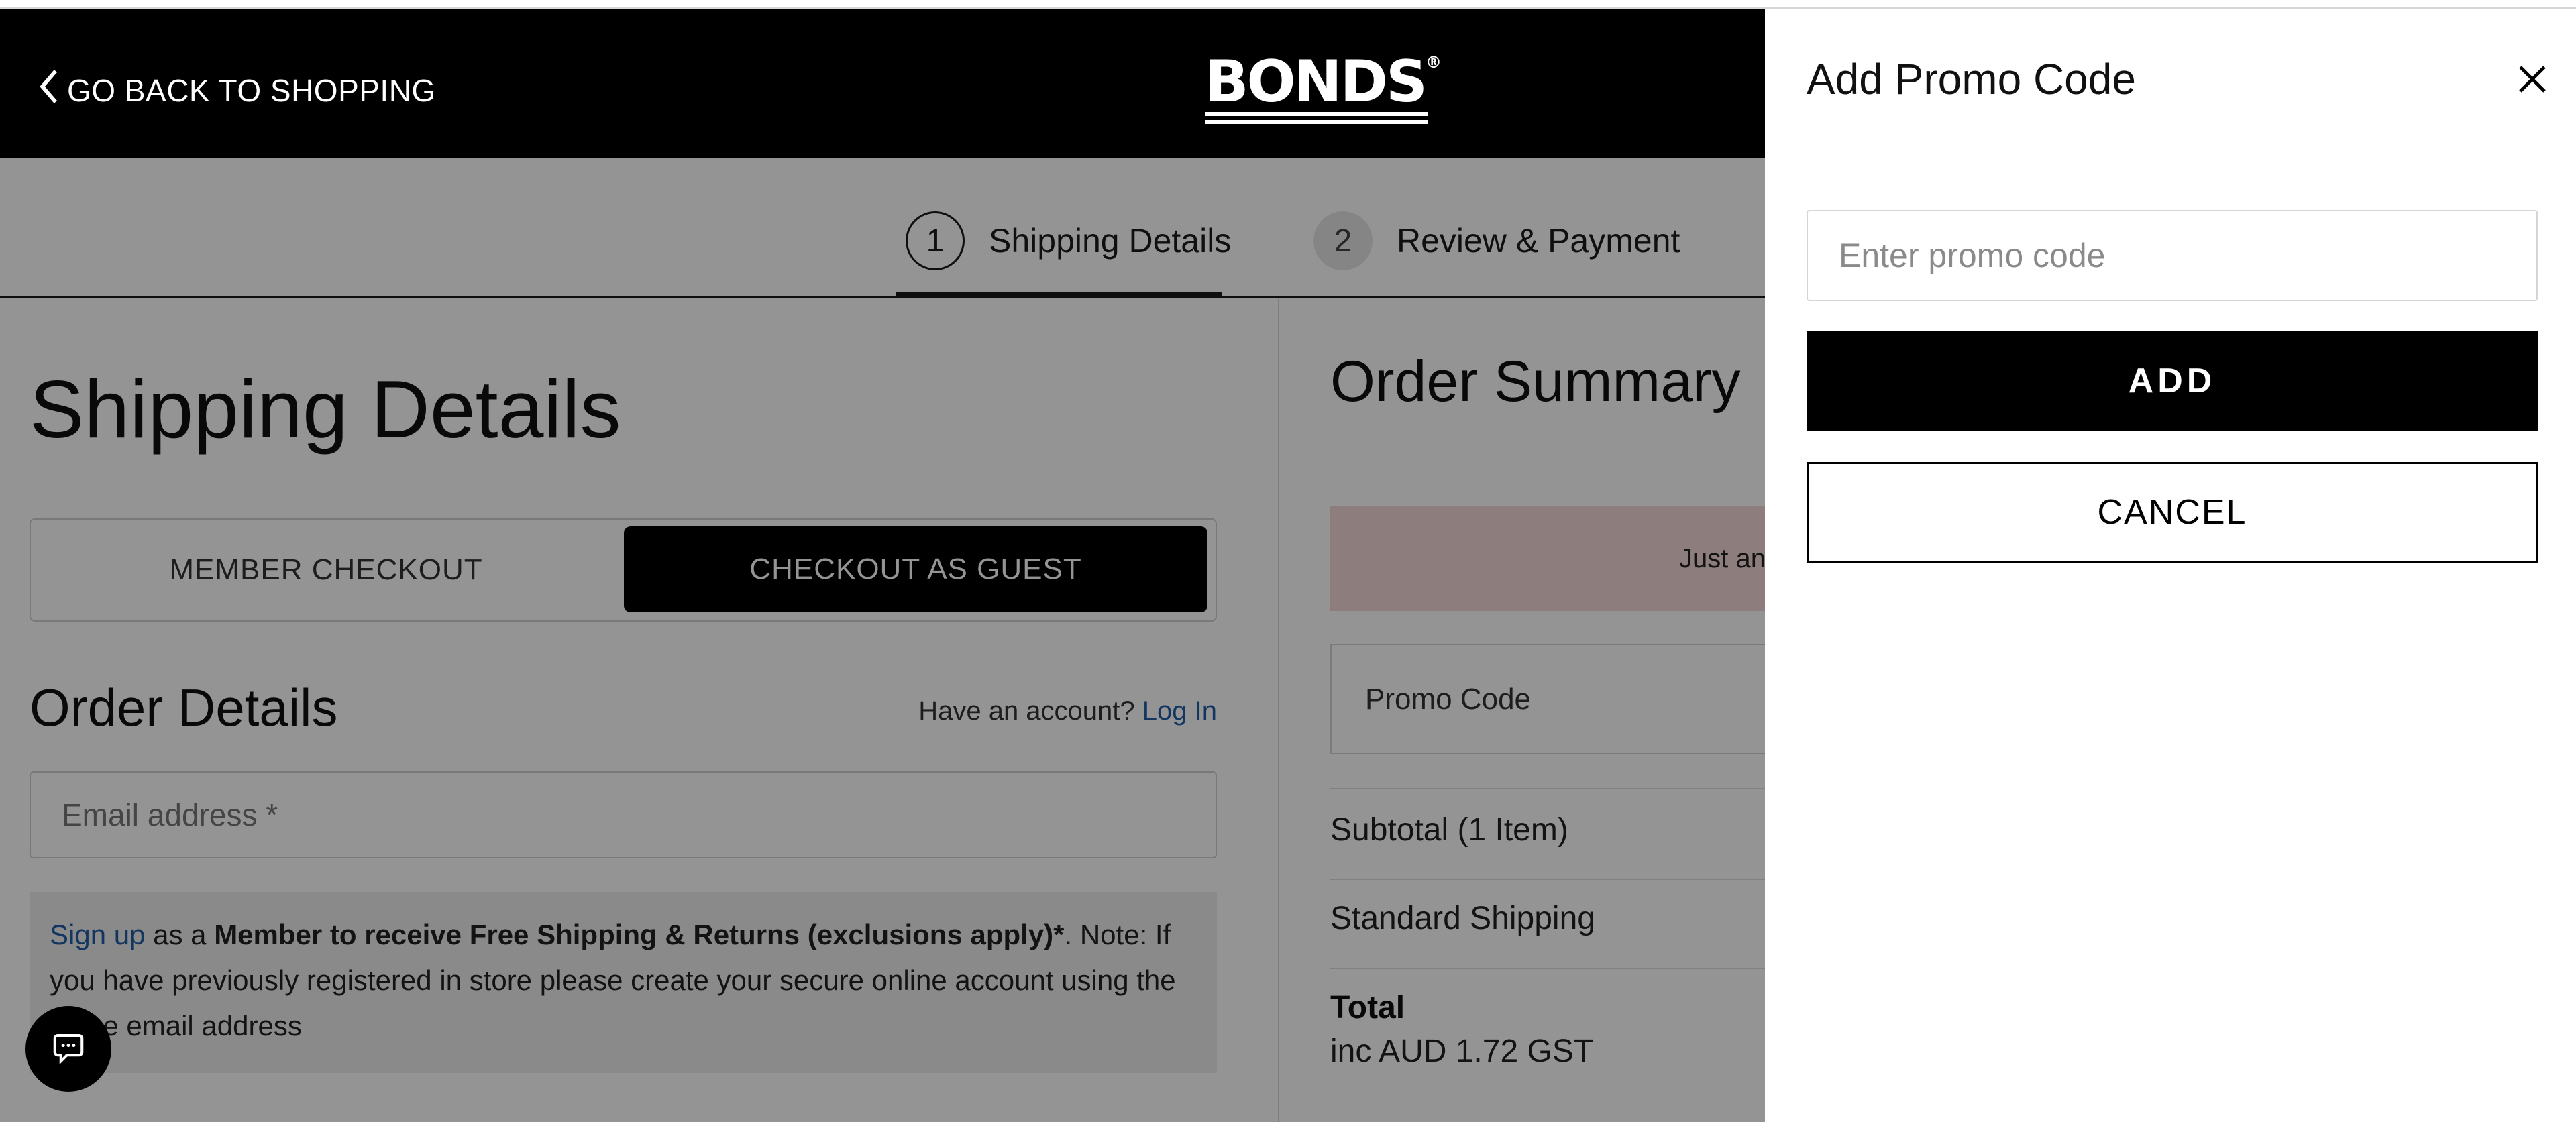  I want to click on drawer-title: Add Promo Code, so click(1971, 79).